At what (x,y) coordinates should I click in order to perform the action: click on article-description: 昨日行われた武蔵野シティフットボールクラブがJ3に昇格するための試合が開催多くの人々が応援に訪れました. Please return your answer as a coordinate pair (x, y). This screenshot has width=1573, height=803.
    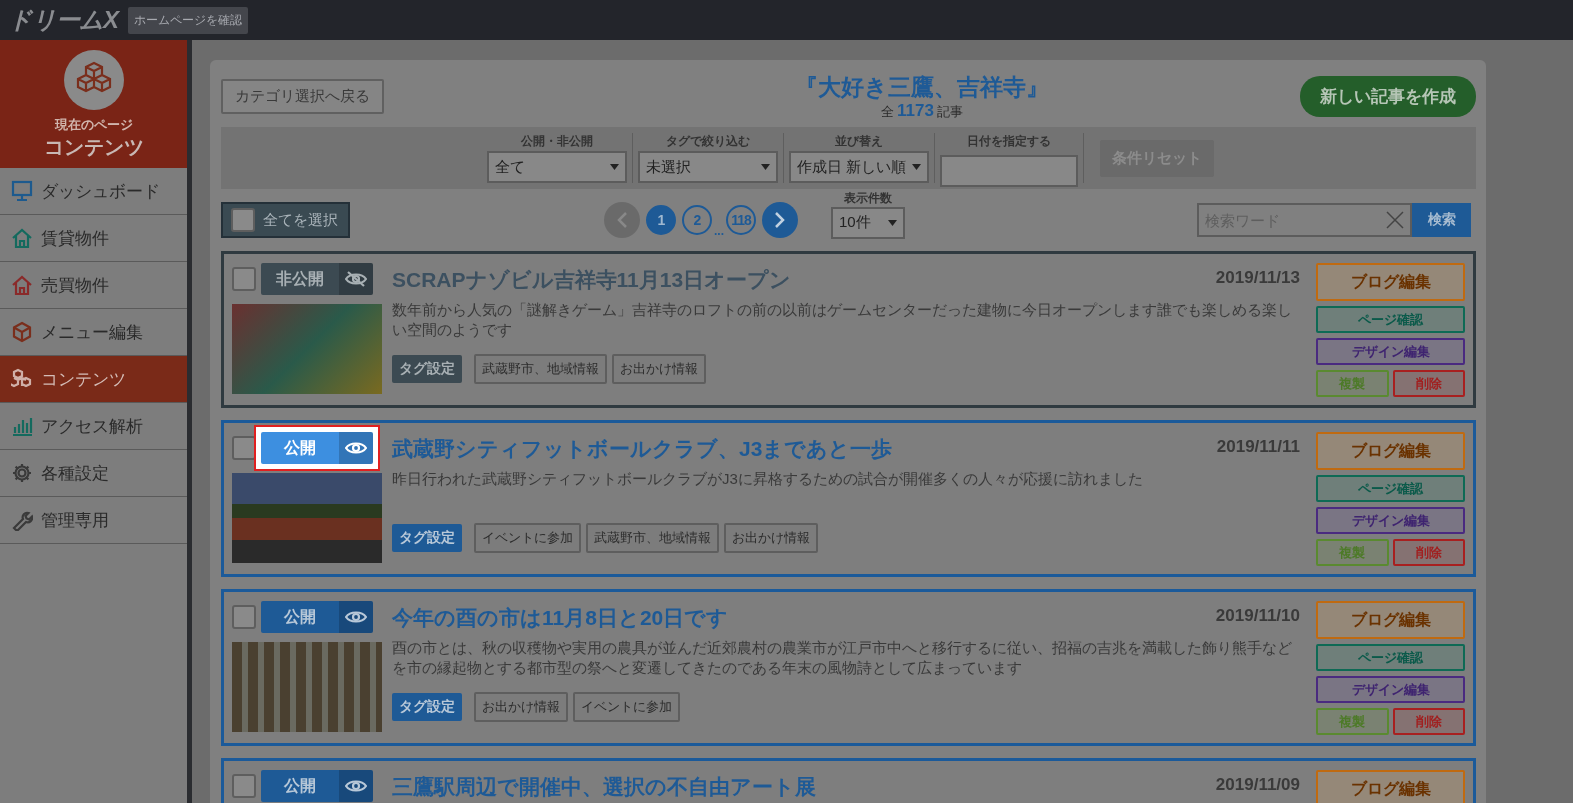
    Looking at the image, I should click on (768, 479).